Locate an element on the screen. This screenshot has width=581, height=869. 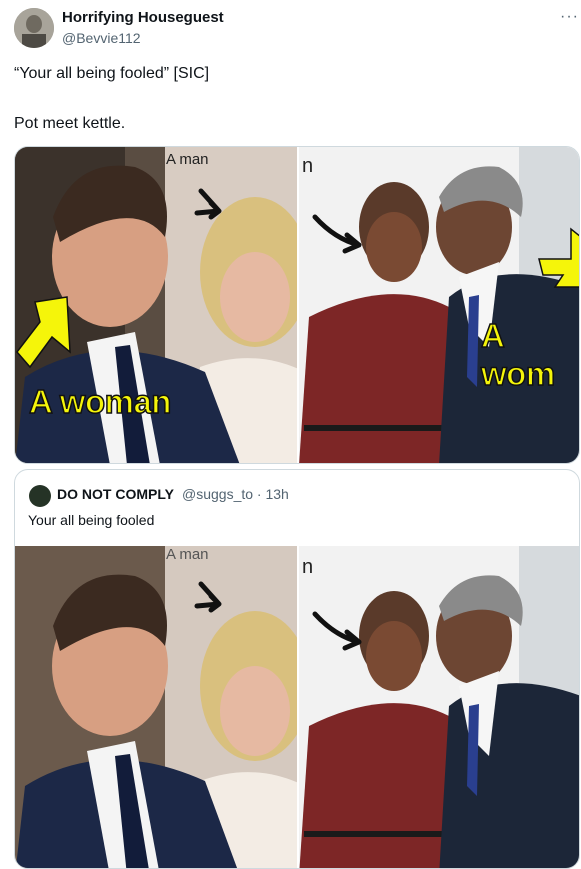
quoted-author-avatar is located at coordinates (40, 496).